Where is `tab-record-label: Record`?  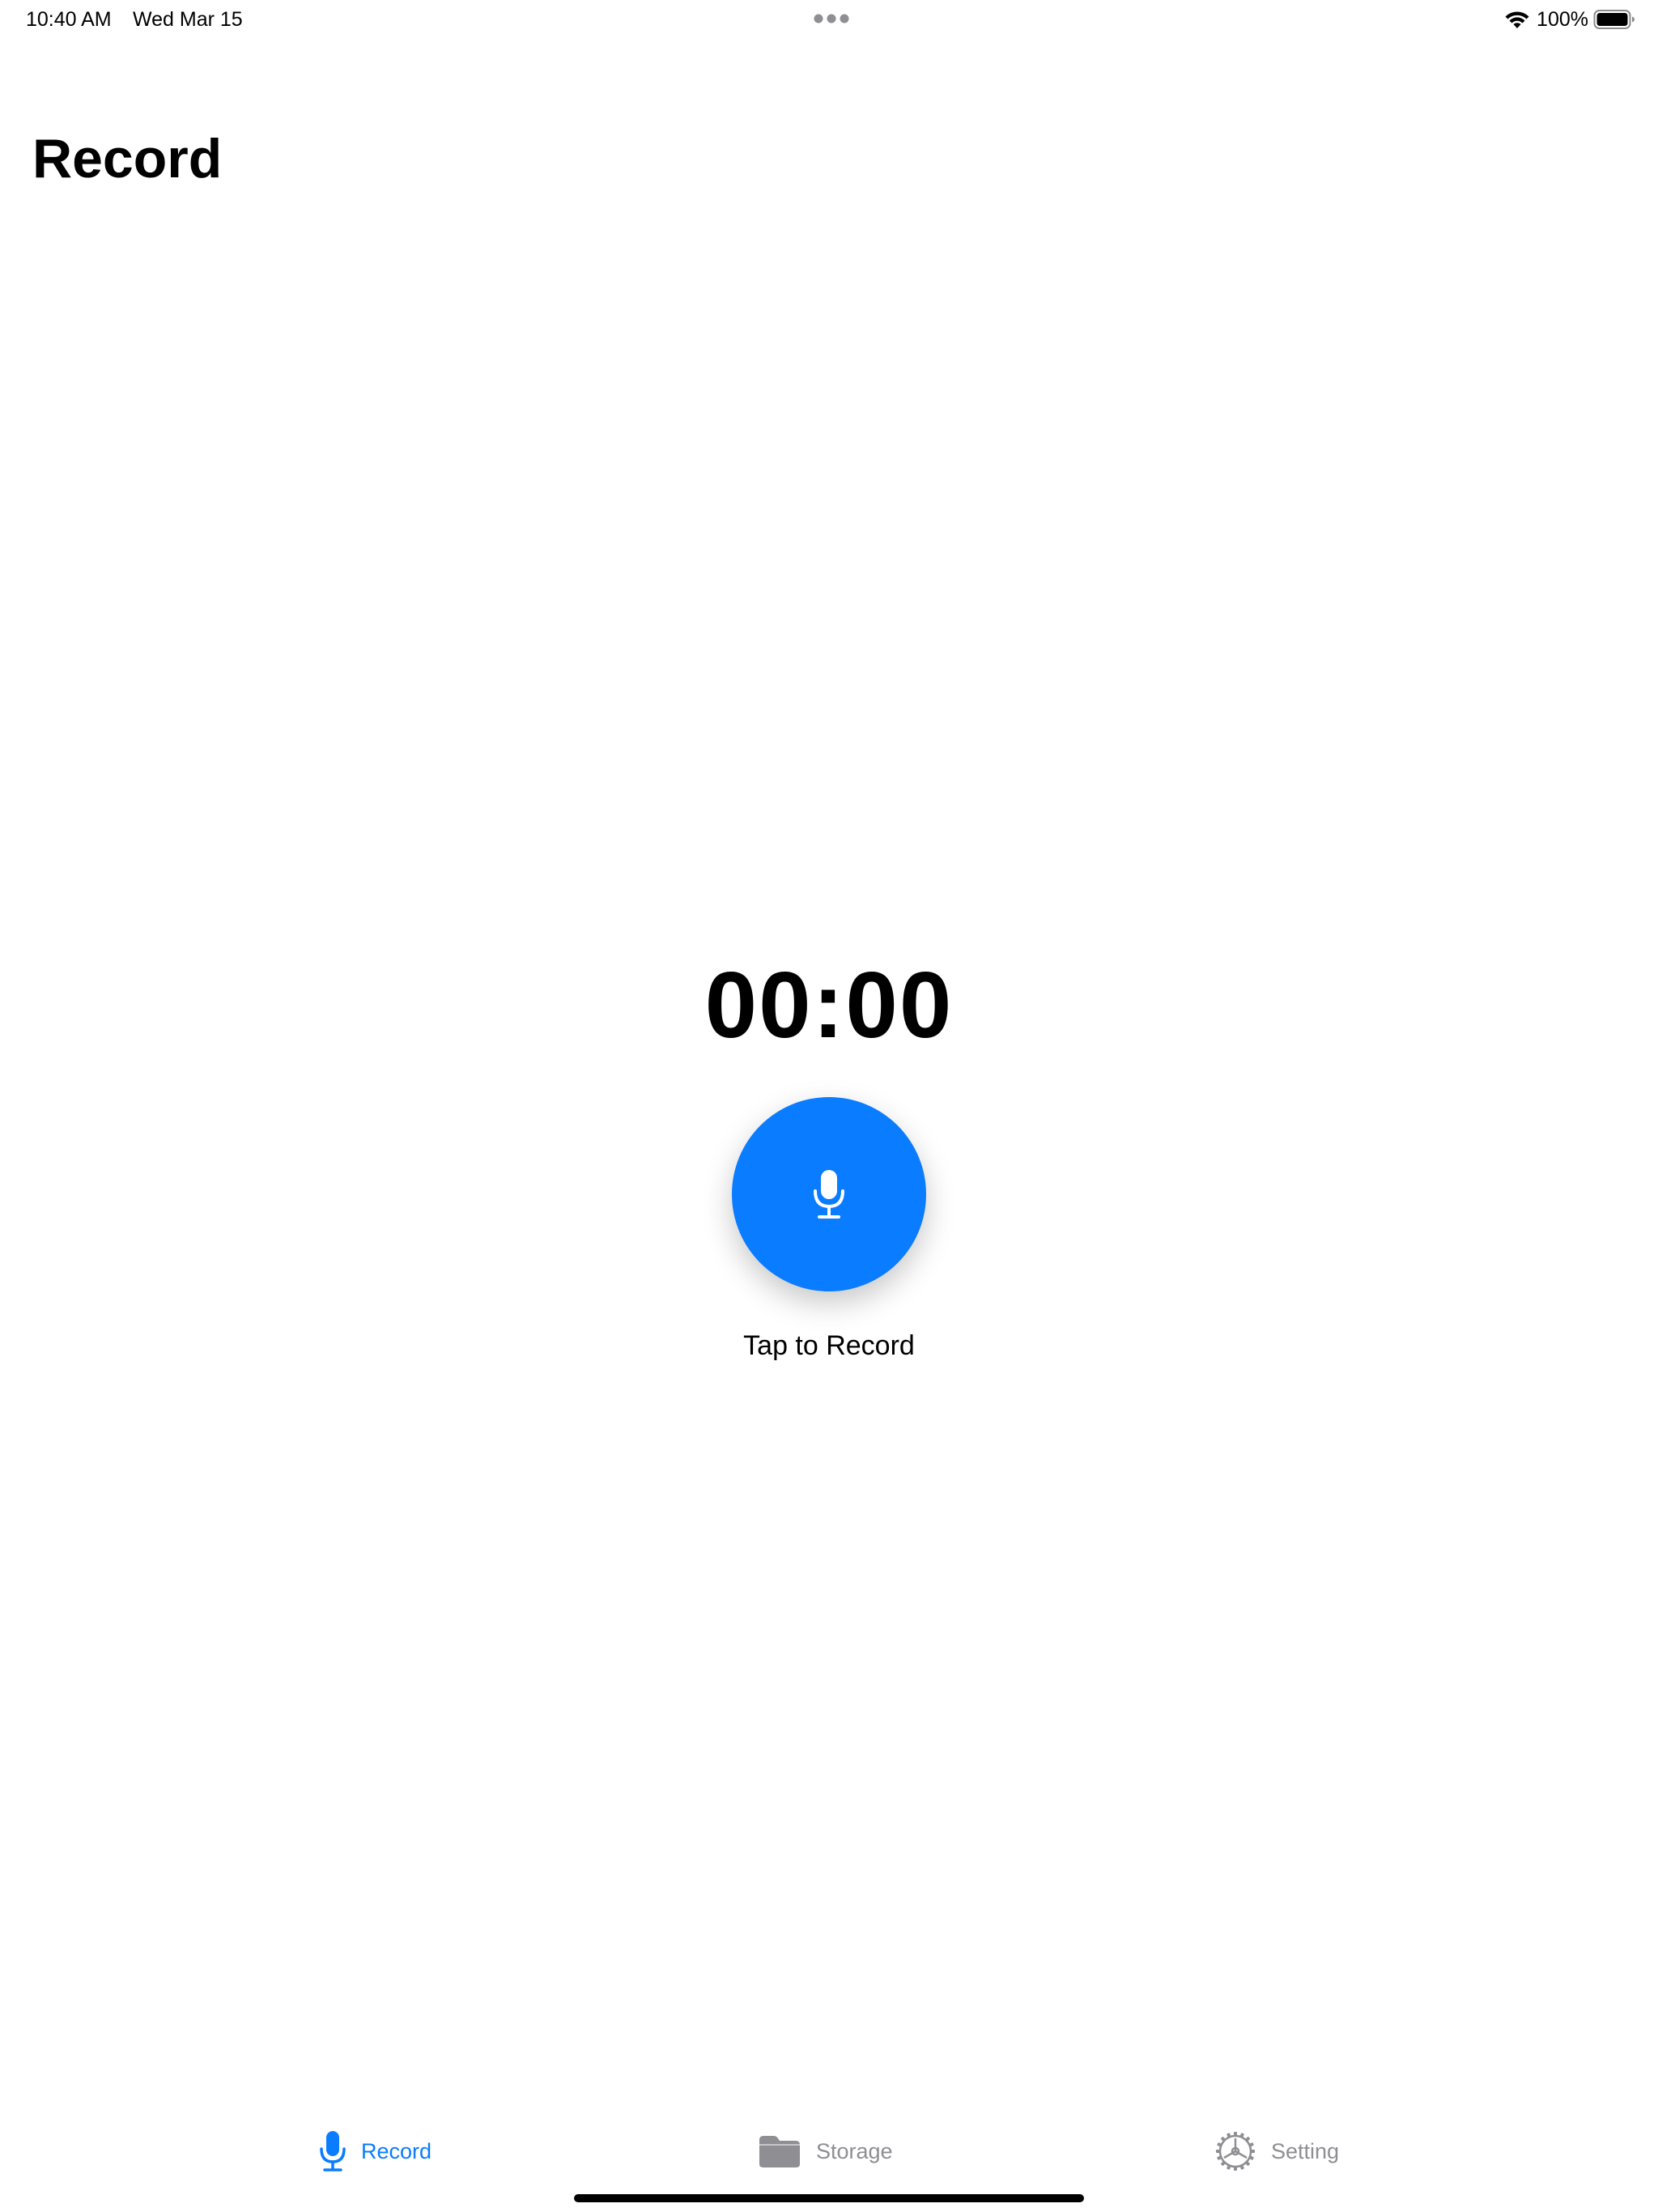 tab-record-label: Record is located at coordinates (396, 2151).